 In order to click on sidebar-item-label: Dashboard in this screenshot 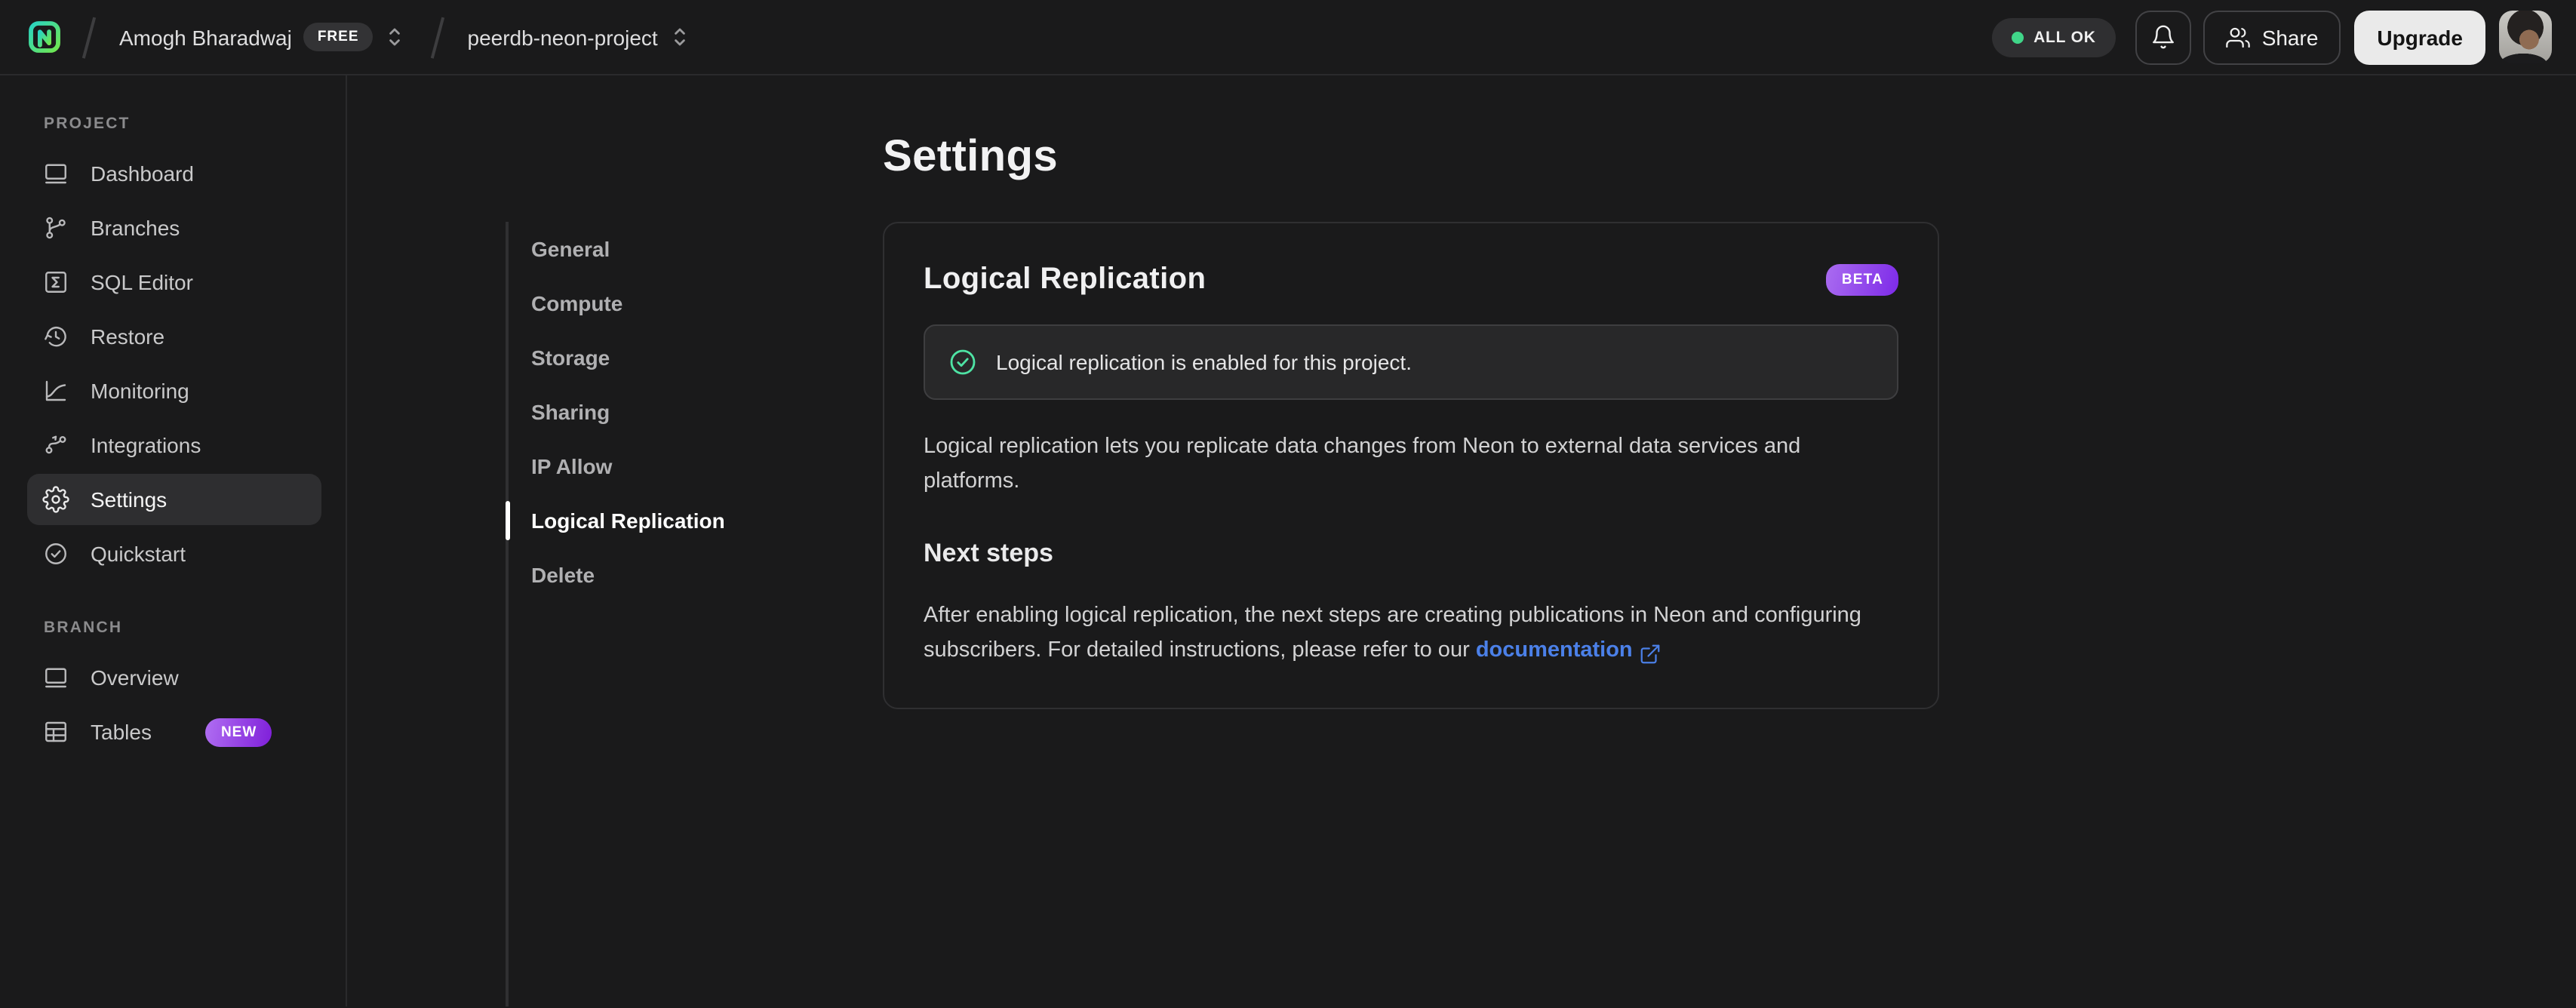, I will do `click(142, 173)`.